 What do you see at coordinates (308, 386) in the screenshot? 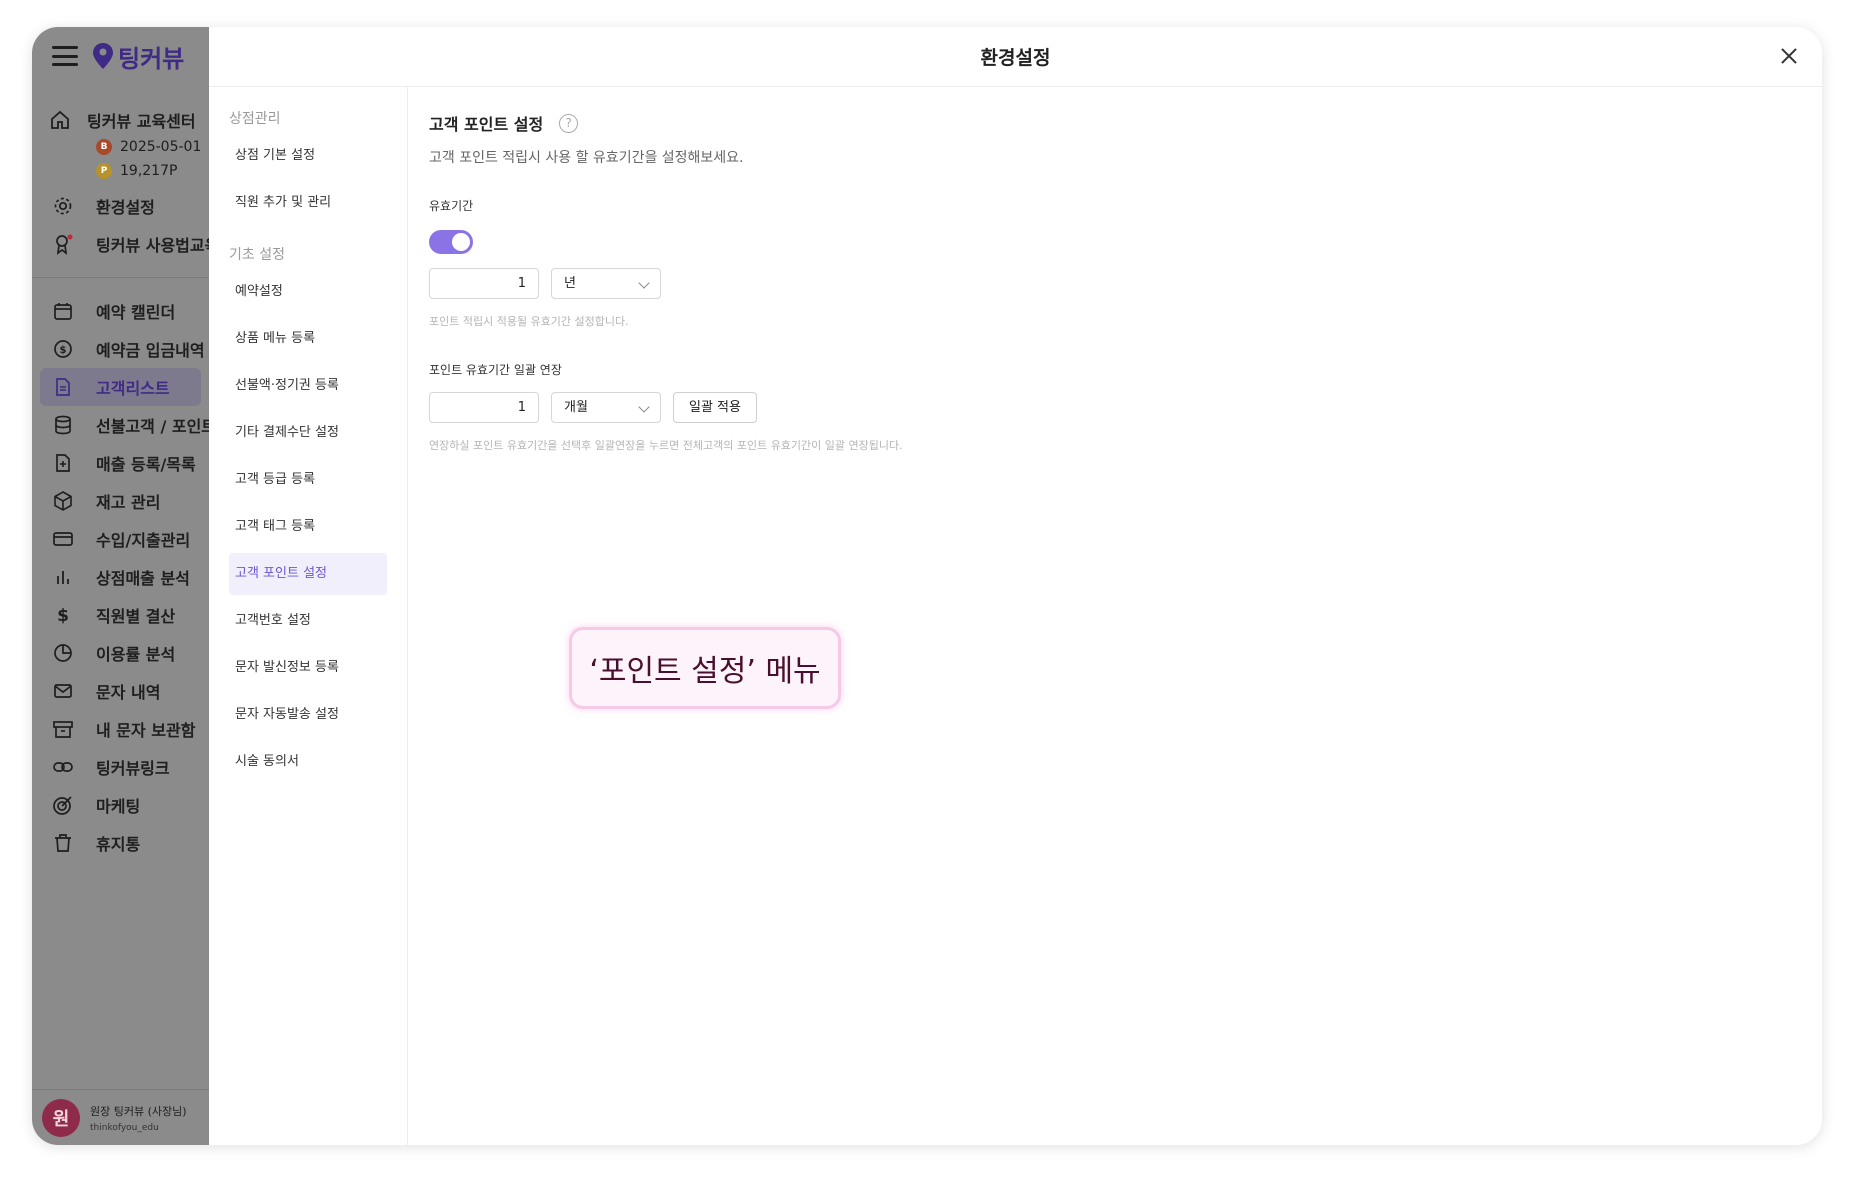
I see `nav-item-prepaid: 선불액·정기권 등록` at bounding box center [308, 386].